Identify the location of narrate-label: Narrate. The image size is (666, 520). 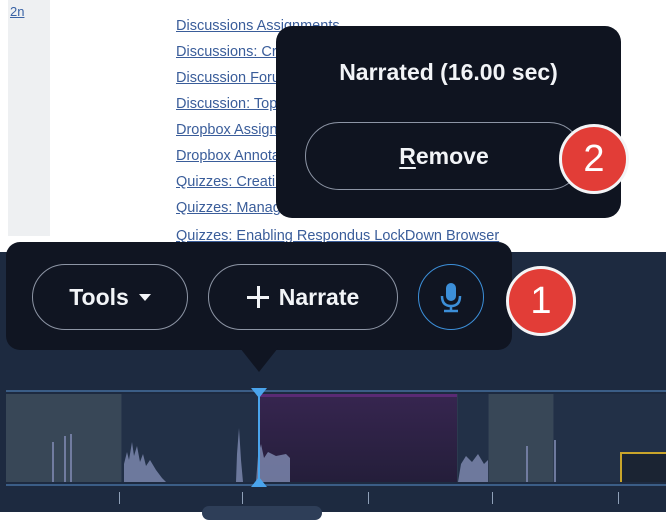
(319, 296).